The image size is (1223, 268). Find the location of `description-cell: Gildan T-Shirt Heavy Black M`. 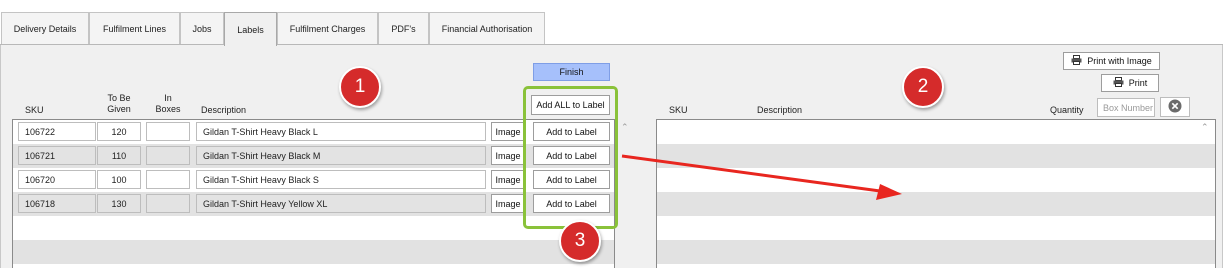

description-cell: Gildan T-Shirt Heavy Black M is located at coordinates (341, 155).